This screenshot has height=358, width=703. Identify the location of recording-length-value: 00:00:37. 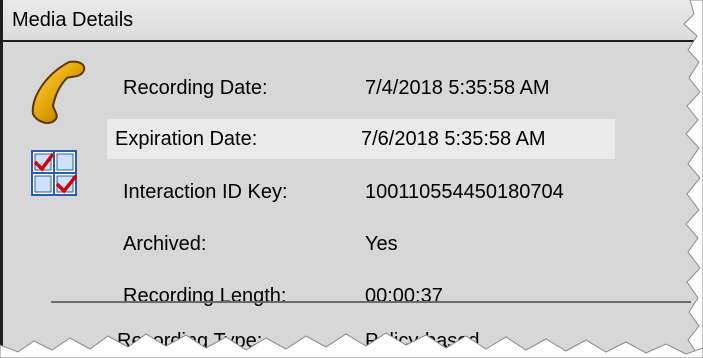
(404, 296).